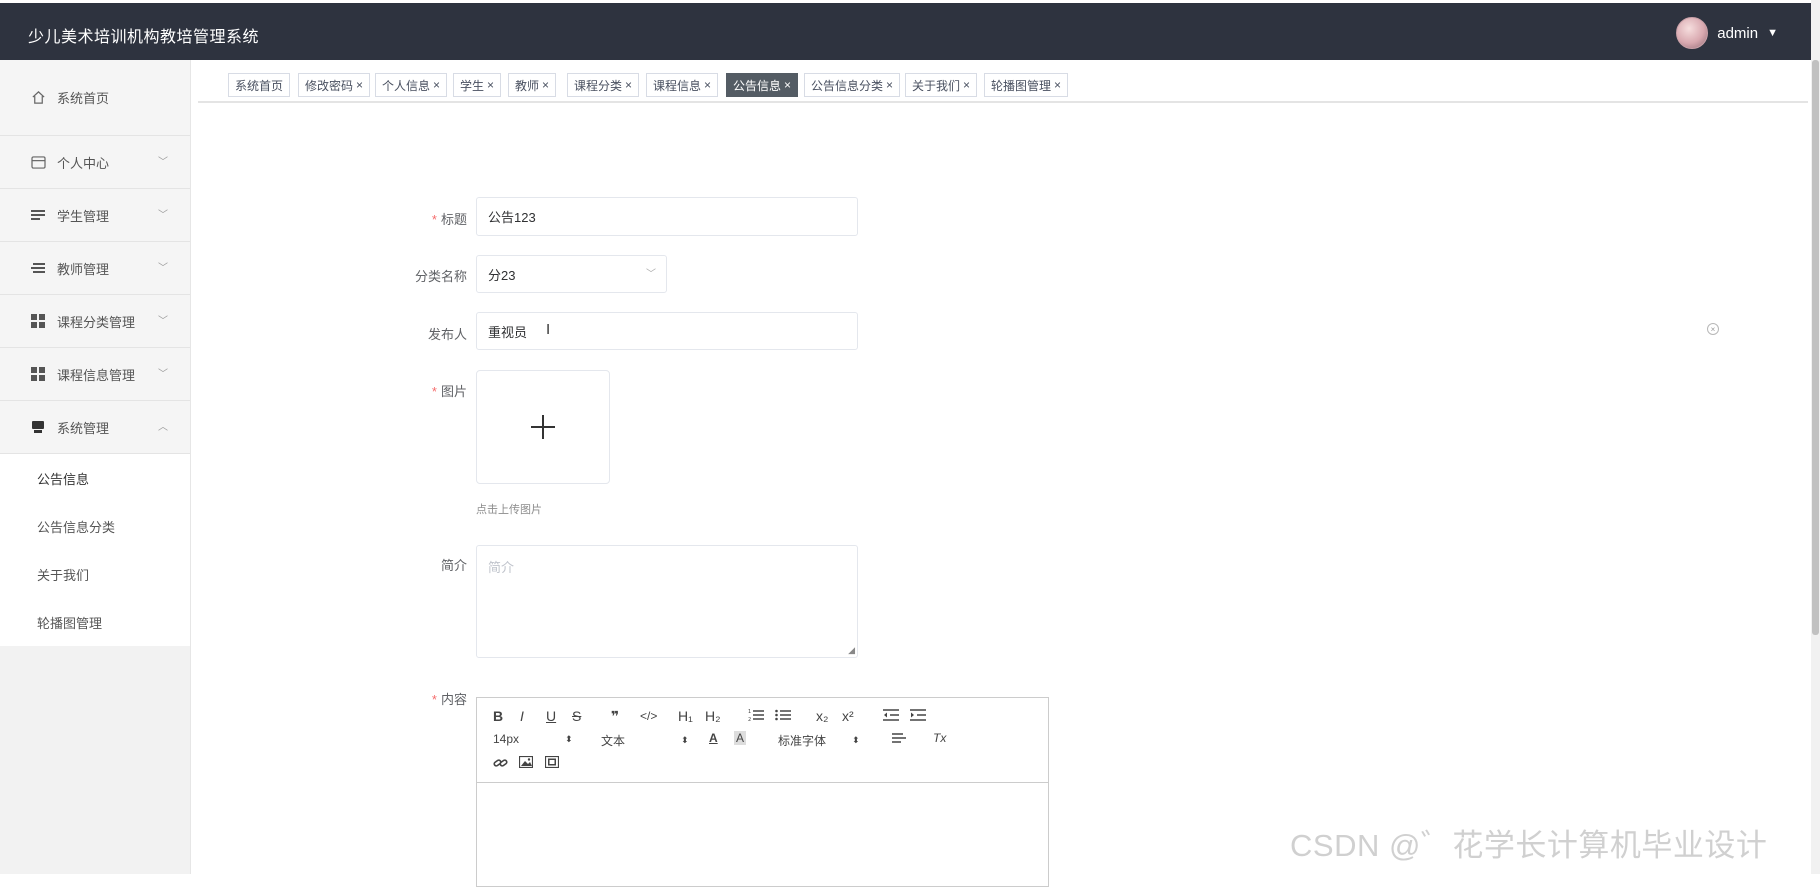 This screenshot has width=1820, height=887. Describe the element at coordinates (941, 85) in the screenshot. I see `tab-about-us: 关于我们 ×` at that location.